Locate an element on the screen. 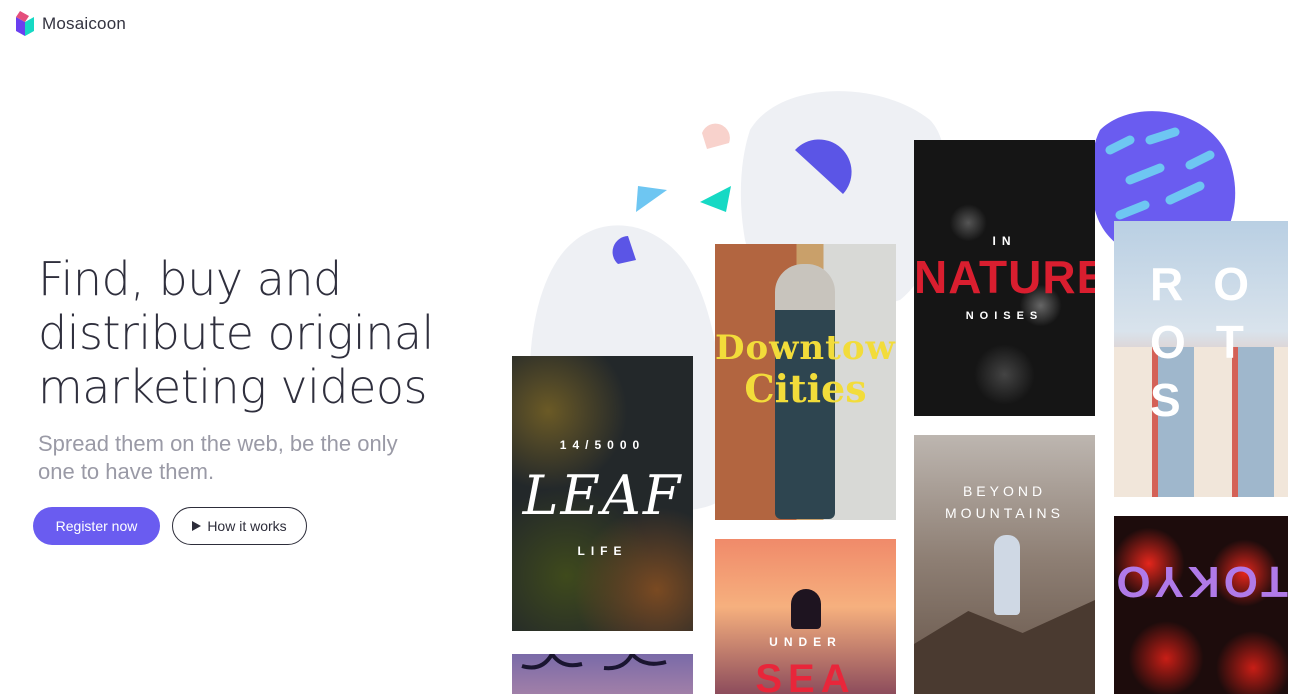  hero-title-line1: Find, buy and is located at coordinates (190, 279).